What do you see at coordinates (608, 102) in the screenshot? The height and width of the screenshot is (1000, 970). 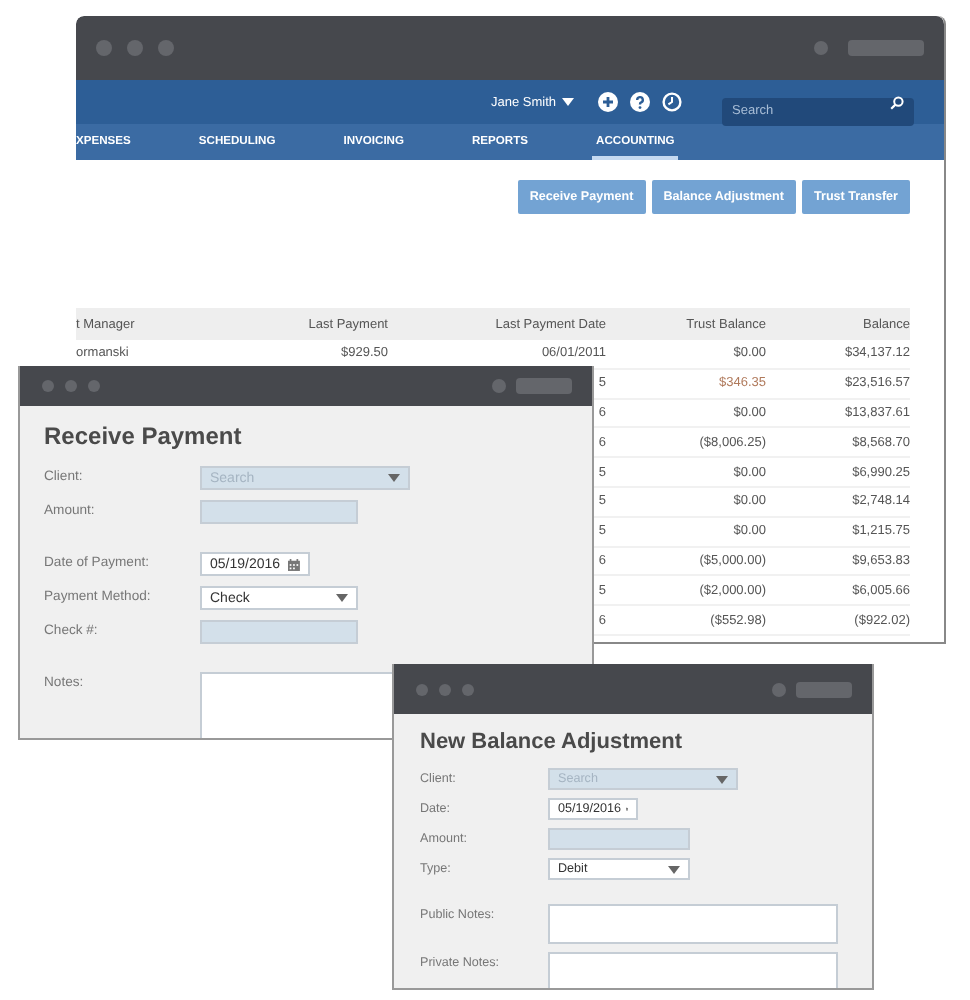 I see `plus-icon` at bounding box center [608, 102].